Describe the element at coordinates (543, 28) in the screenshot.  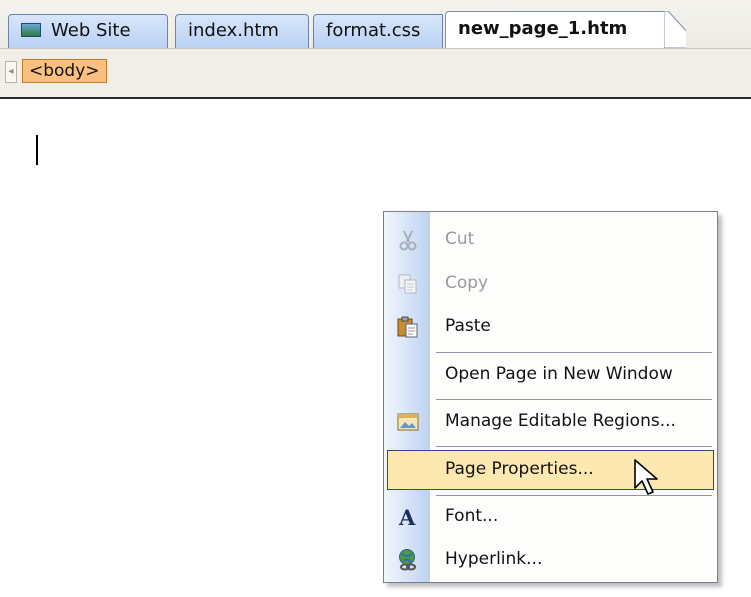
I see `tab-label: new_page_1.htm` at that location.